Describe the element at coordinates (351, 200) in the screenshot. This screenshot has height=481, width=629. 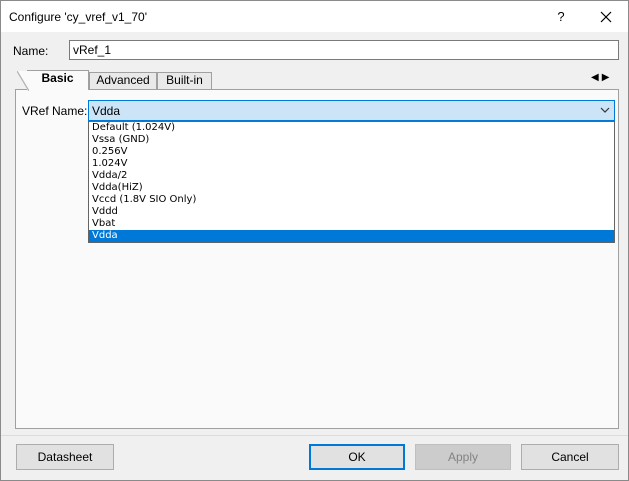
I see `vref-option: Vccd (1.8V SIO Only)` at that location.